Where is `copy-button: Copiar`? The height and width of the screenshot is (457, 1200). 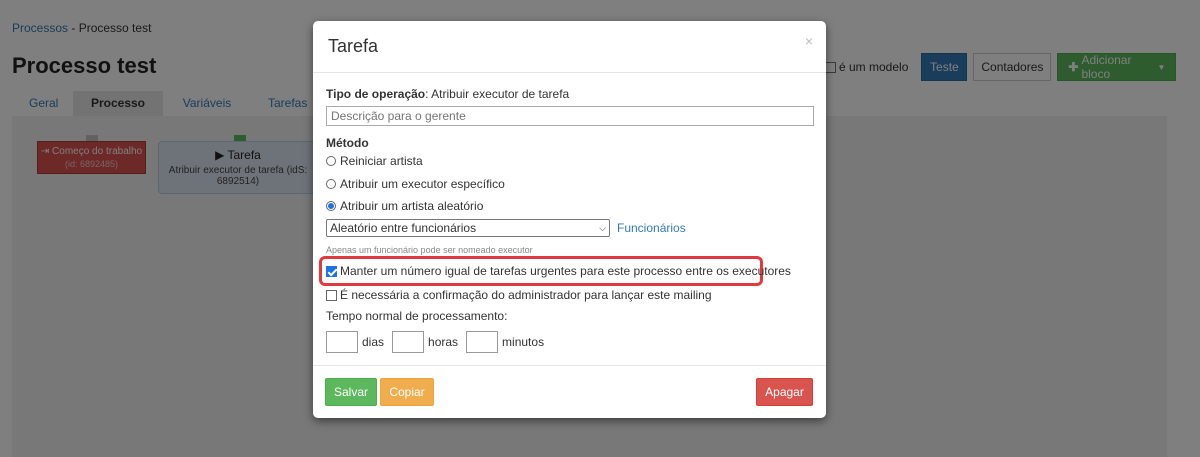
copy-button: Copiar is located at coordinates (407, 392).